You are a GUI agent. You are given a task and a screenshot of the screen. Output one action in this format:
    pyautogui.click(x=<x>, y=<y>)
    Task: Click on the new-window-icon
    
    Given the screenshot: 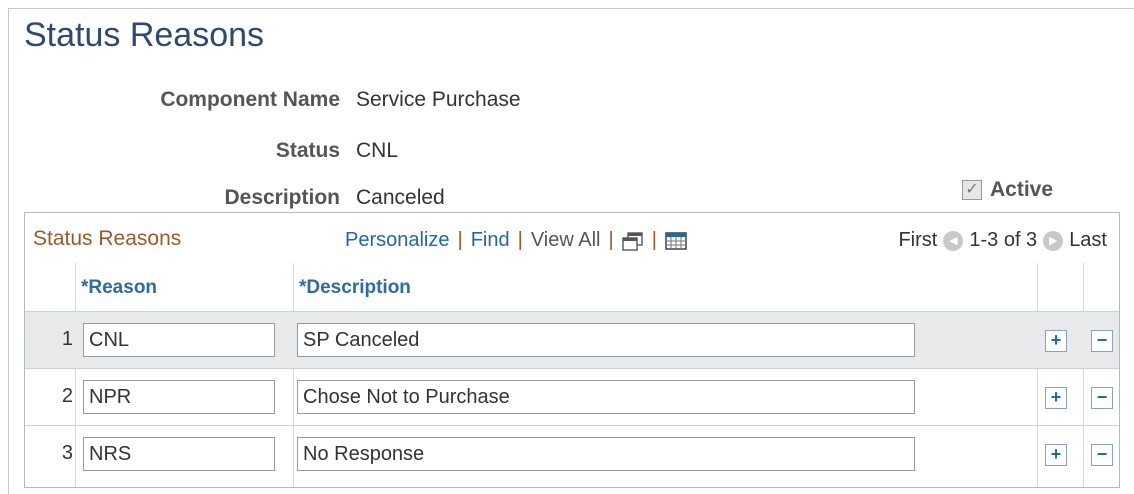 What is the action you would take?
    pyautogui.click(x=633, y=241)
    